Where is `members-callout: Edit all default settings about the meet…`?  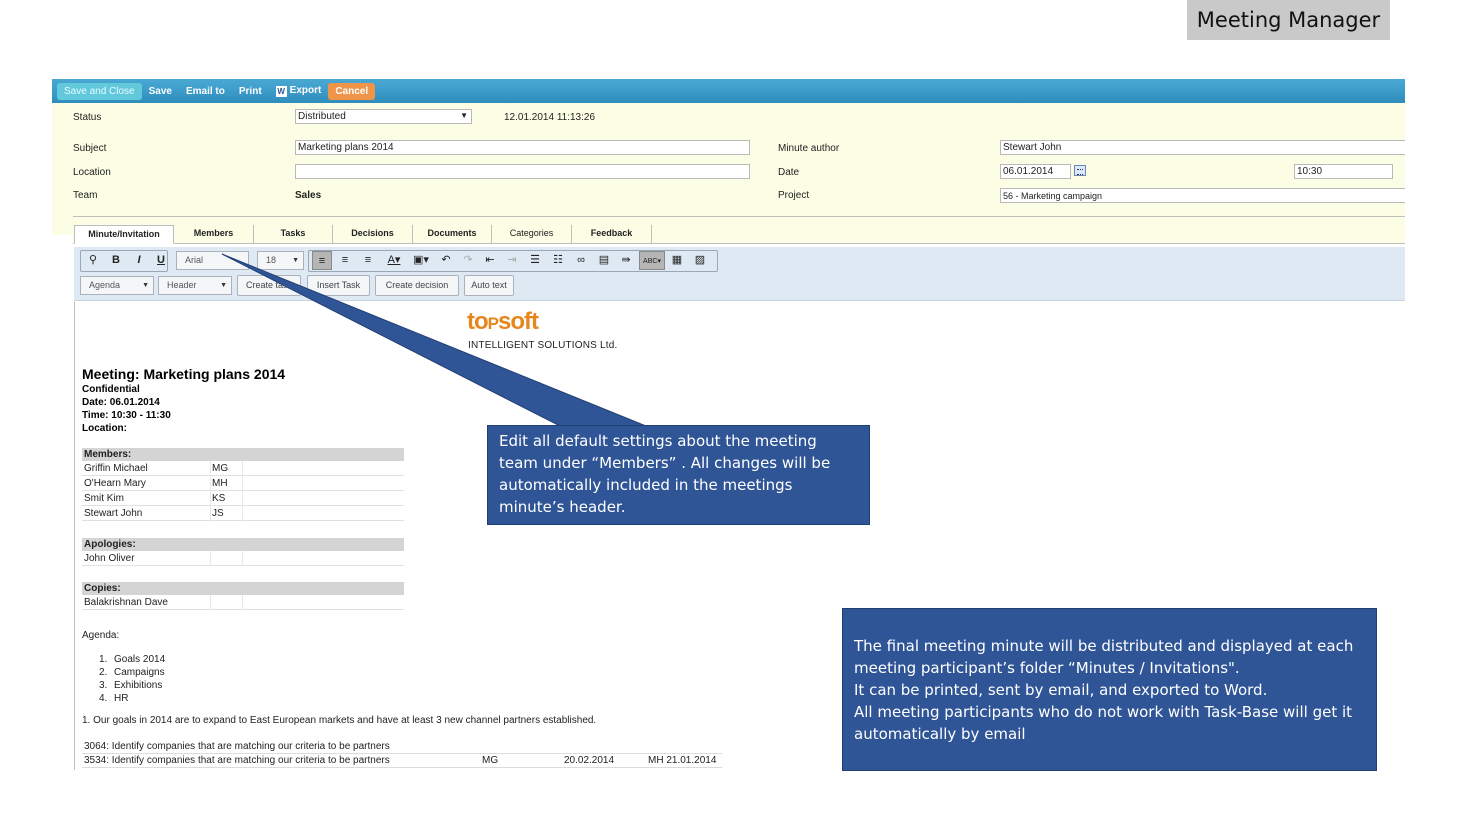 members-callout: Edit all default settings about the meet… is located at coordinates (678, 475).